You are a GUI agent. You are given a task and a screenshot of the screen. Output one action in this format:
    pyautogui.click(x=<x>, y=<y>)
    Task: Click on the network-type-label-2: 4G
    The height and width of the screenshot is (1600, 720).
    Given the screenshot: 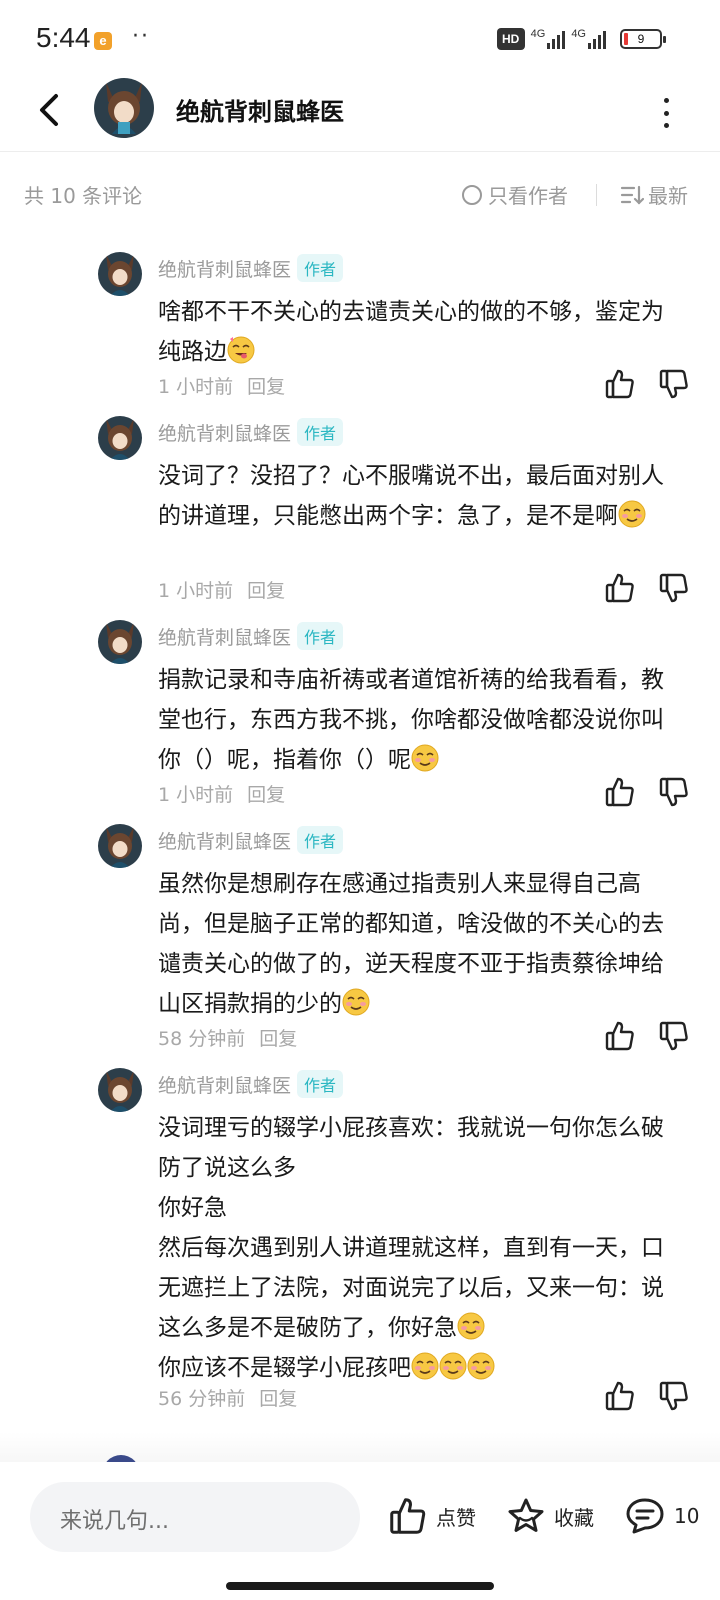 What is the action you would take?
    pyautogui.click(x=578, y=34)
    